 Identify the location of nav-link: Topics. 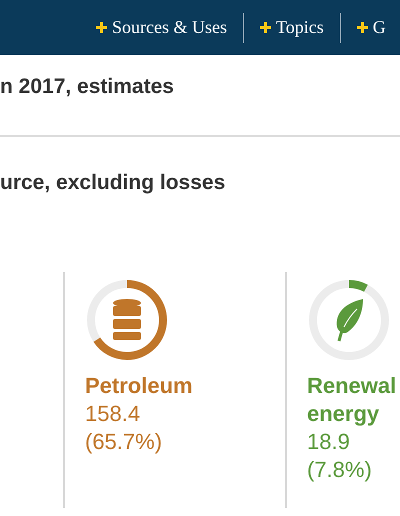
(292, 27).